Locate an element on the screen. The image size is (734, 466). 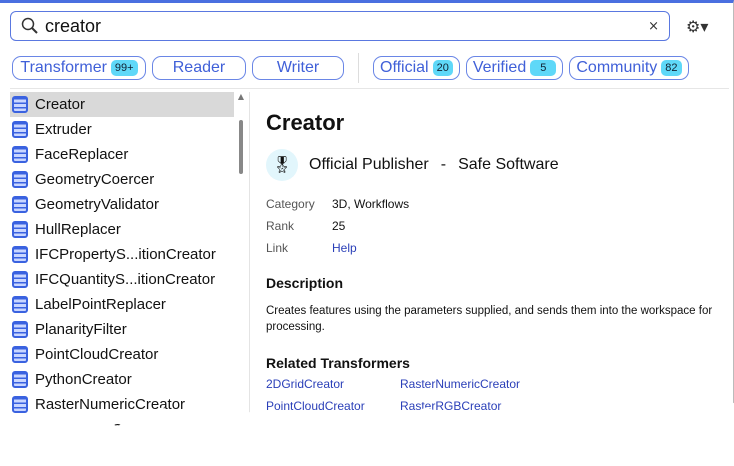
chip-label: Reader is located at coordinates (199, 67).